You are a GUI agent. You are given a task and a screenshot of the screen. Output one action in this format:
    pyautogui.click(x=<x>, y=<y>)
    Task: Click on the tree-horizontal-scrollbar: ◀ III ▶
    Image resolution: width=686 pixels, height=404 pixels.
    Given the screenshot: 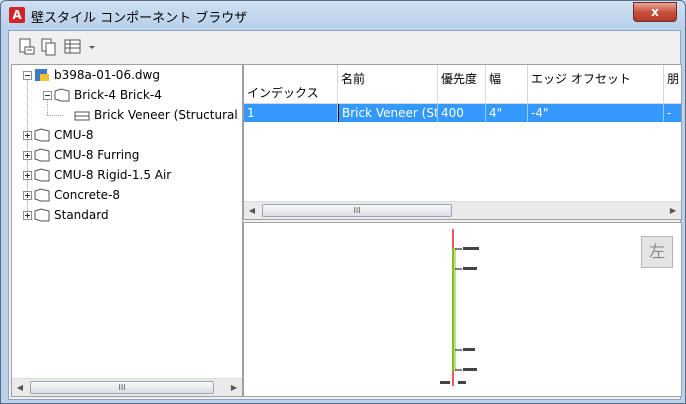 What is the action you would take?
    pyautogui.click(x=127, y=387)
    